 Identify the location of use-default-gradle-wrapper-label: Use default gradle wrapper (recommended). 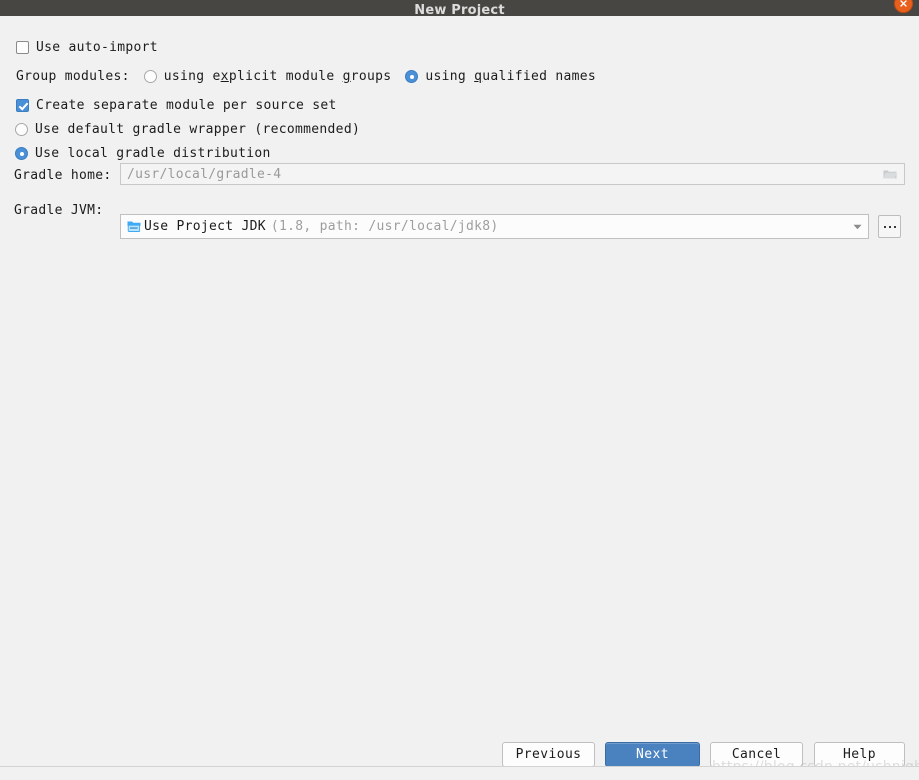
(198, 129).